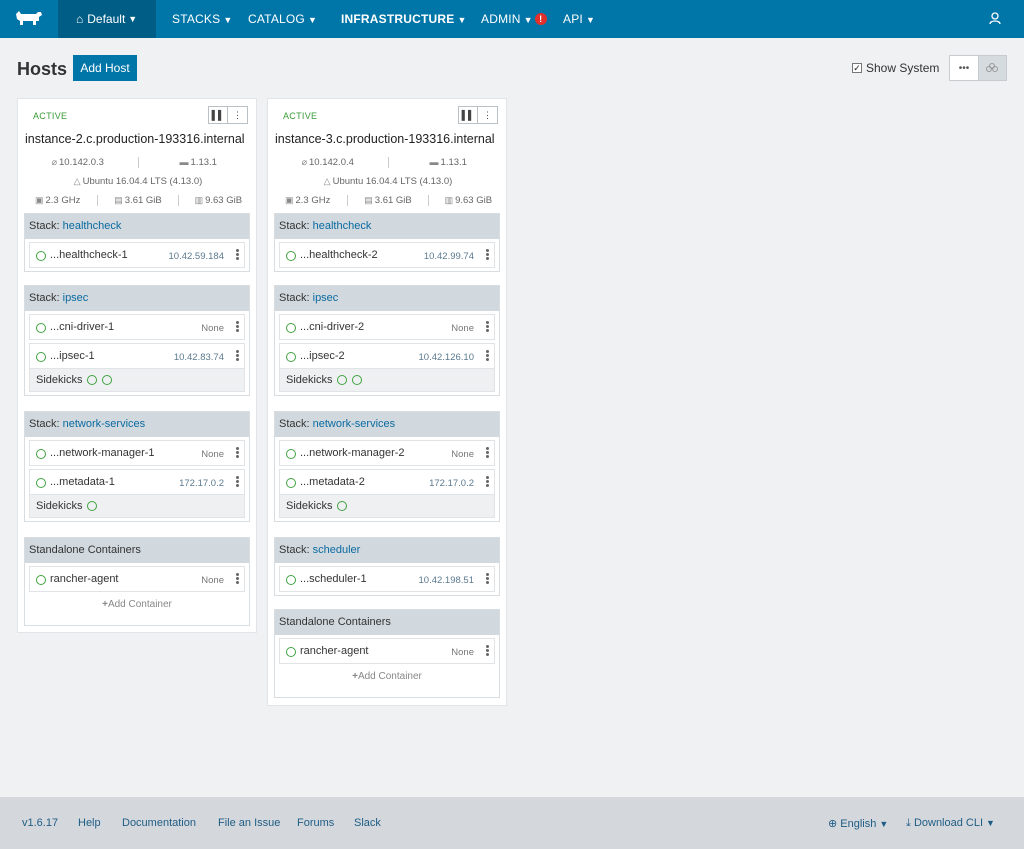 Image resolution: width=1024 pixels, height=849 pixels. What do you see at coordinates (453, 162) in the screenshot?
I see `docker-version: 1.13.1` at bounding box center [453, 162].